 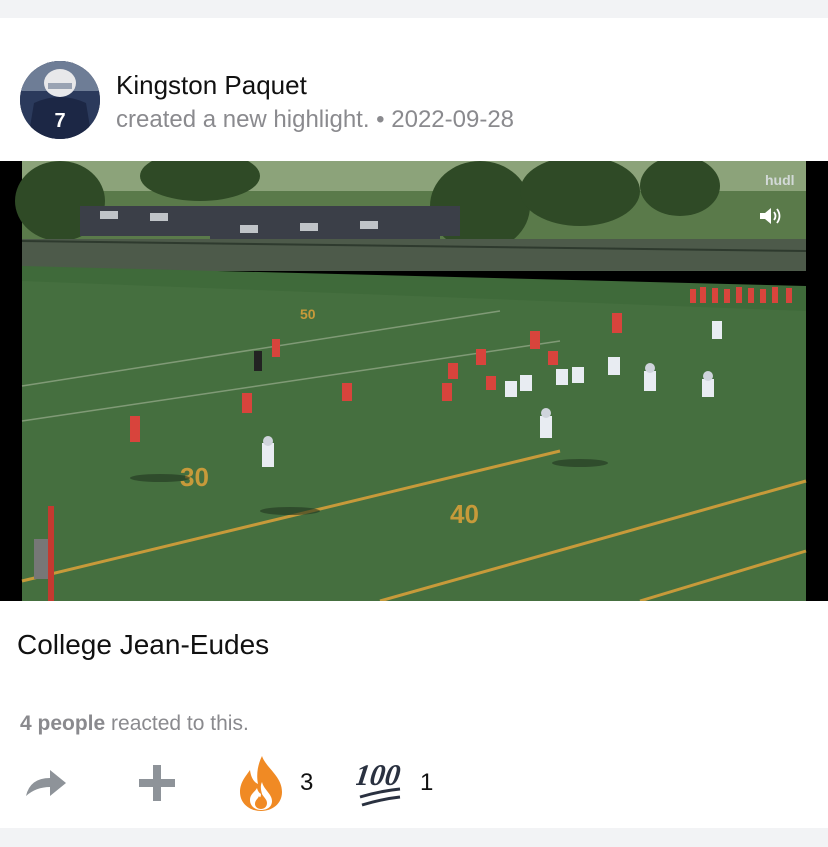 What do you see at coordinates (308, 314) in the screenshot?
I see `field-number-50: 50` at bounding box center [308, 314].